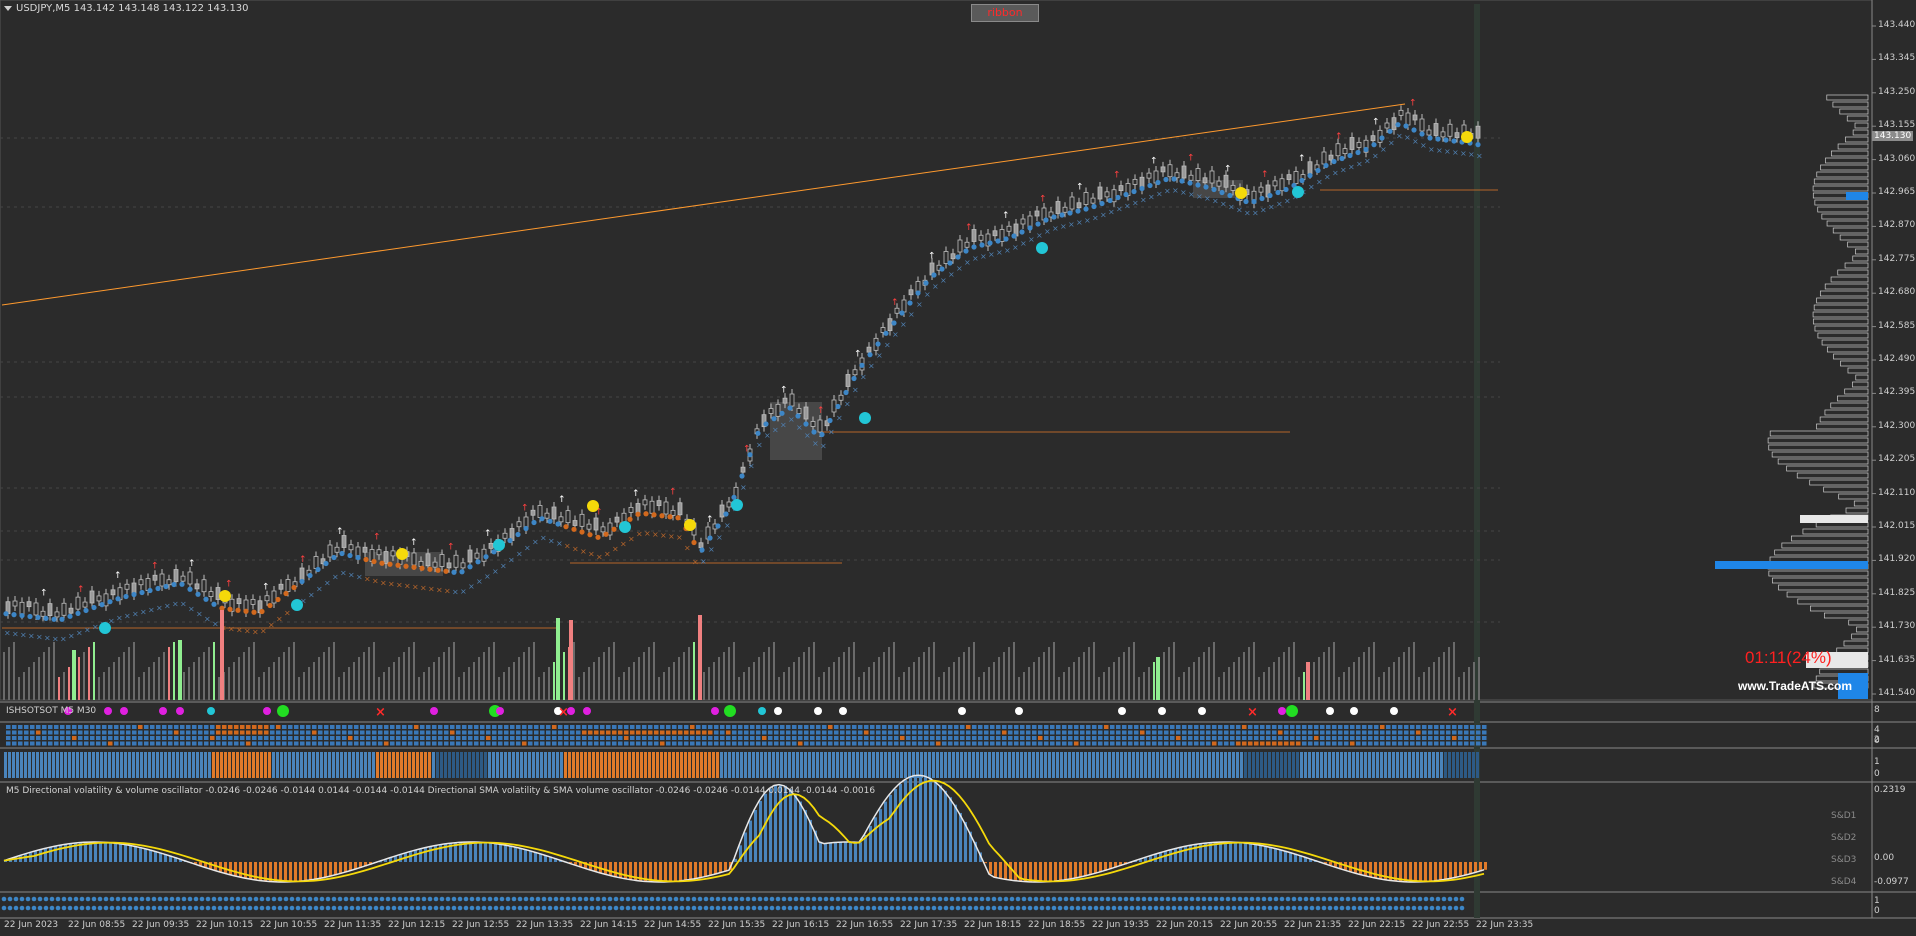 This screenshot has width=1916, height=936. Describe the element at coordinates (8, 8) in the screenshot. I see `dropdown-triangle-icon` at that location.